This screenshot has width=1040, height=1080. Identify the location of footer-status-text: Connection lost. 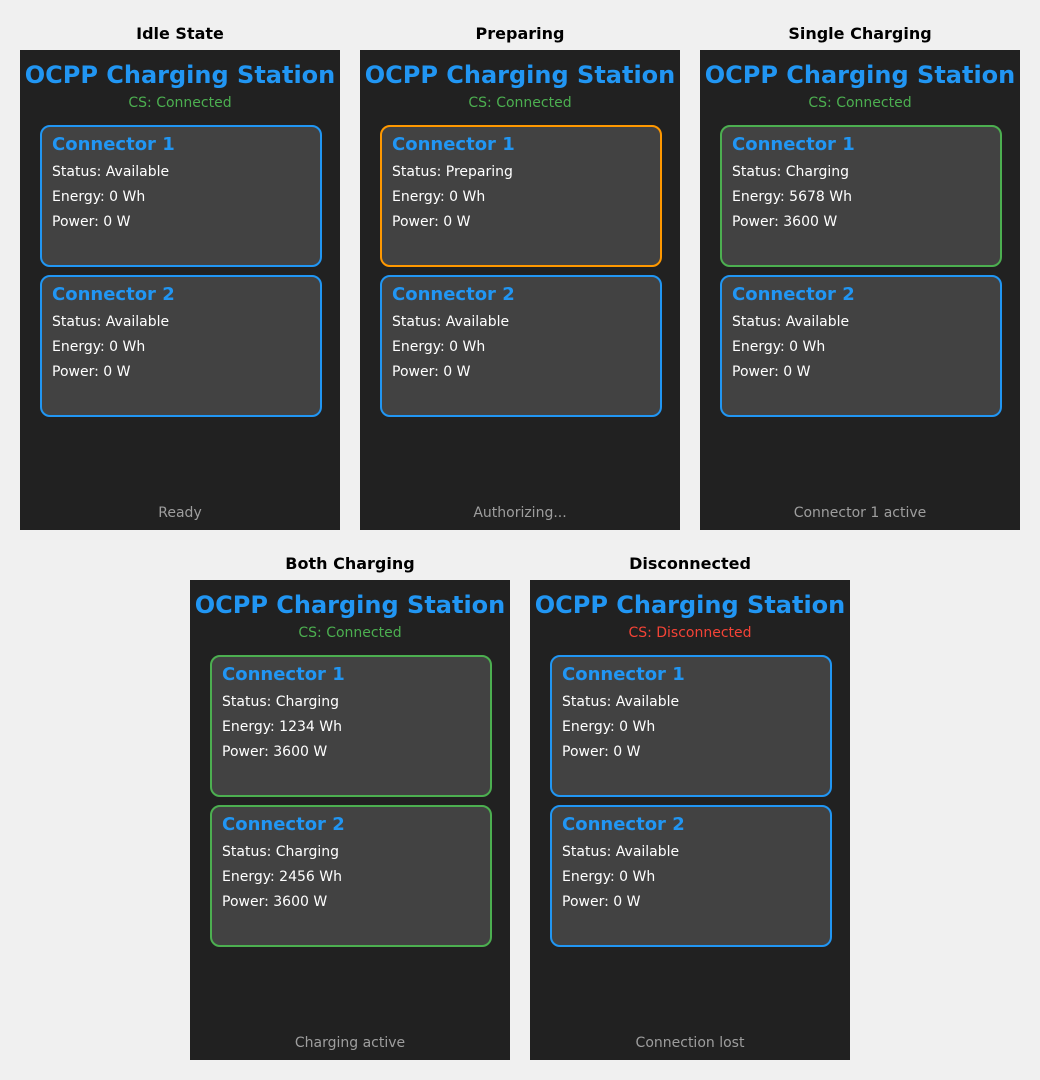
(690, 1043).